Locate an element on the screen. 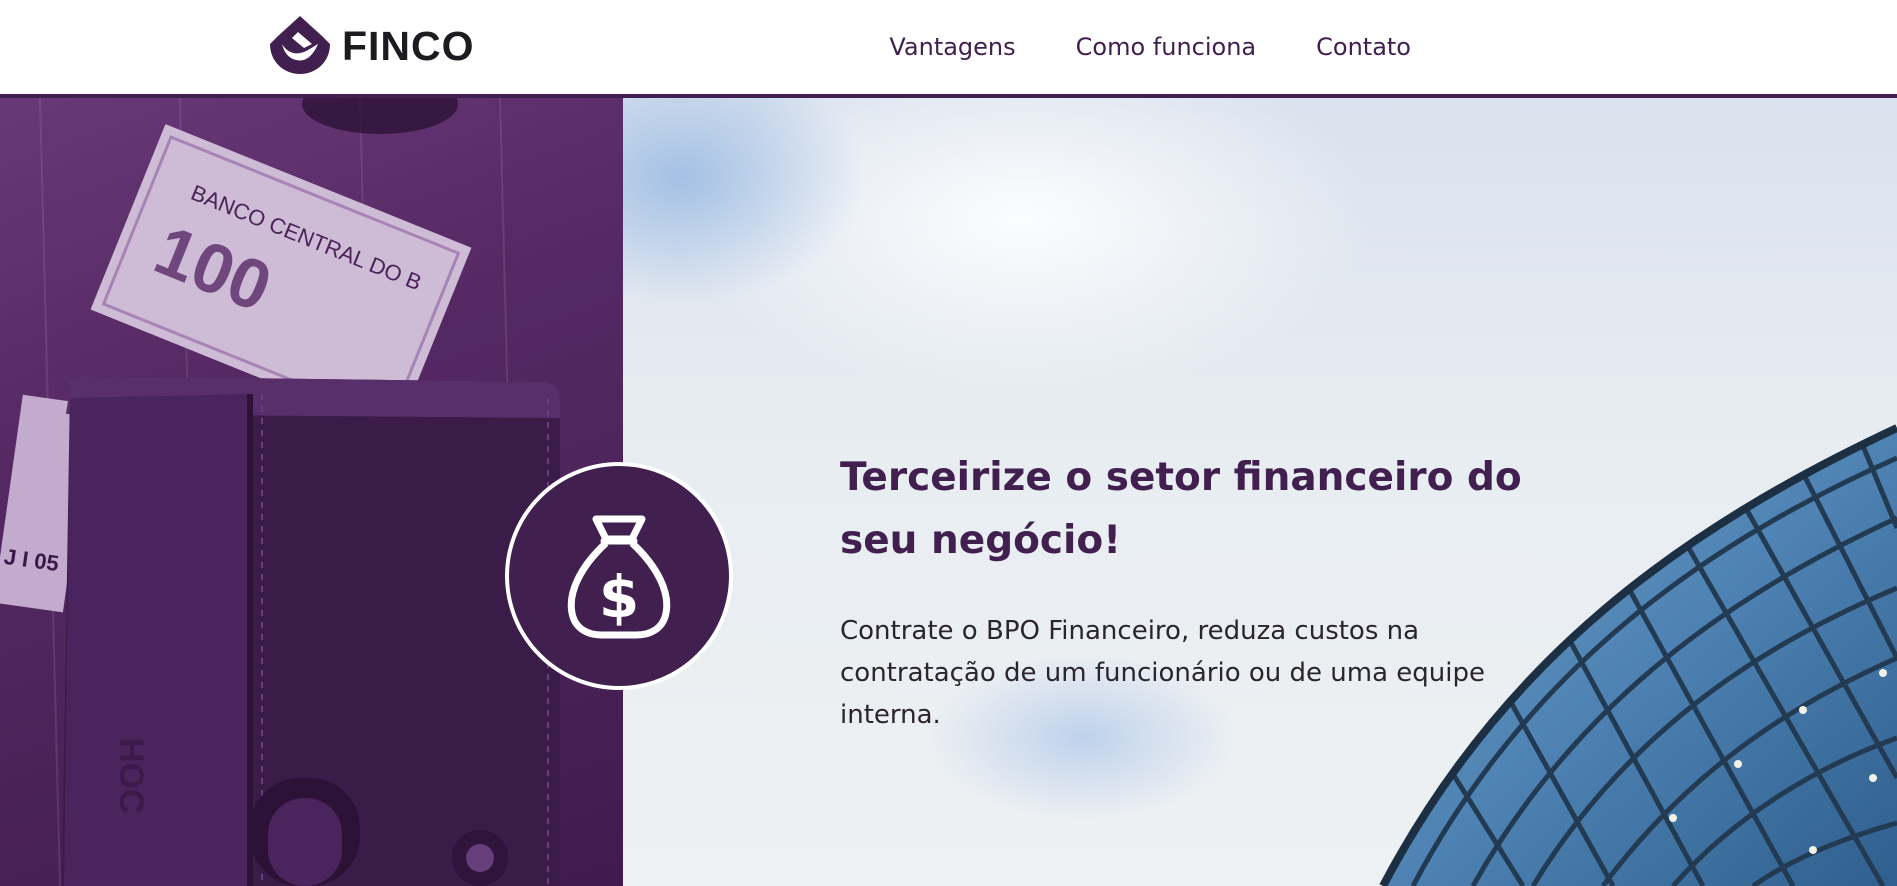  site-header: FINCO Vantagens Como funciona Contato is located at coordinates (948, 49).